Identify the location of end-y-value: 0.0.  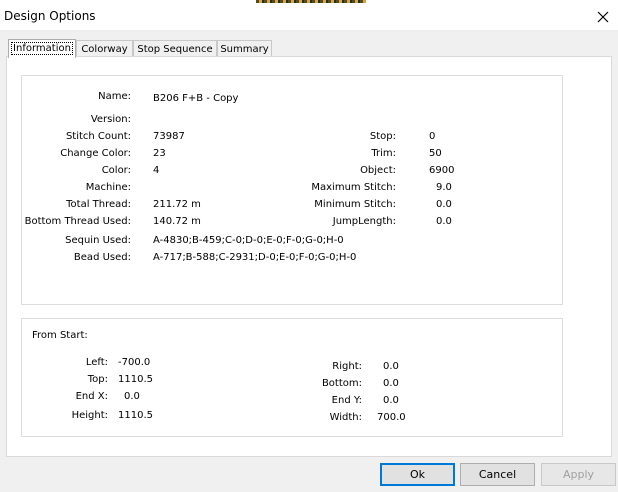
(391, 400).